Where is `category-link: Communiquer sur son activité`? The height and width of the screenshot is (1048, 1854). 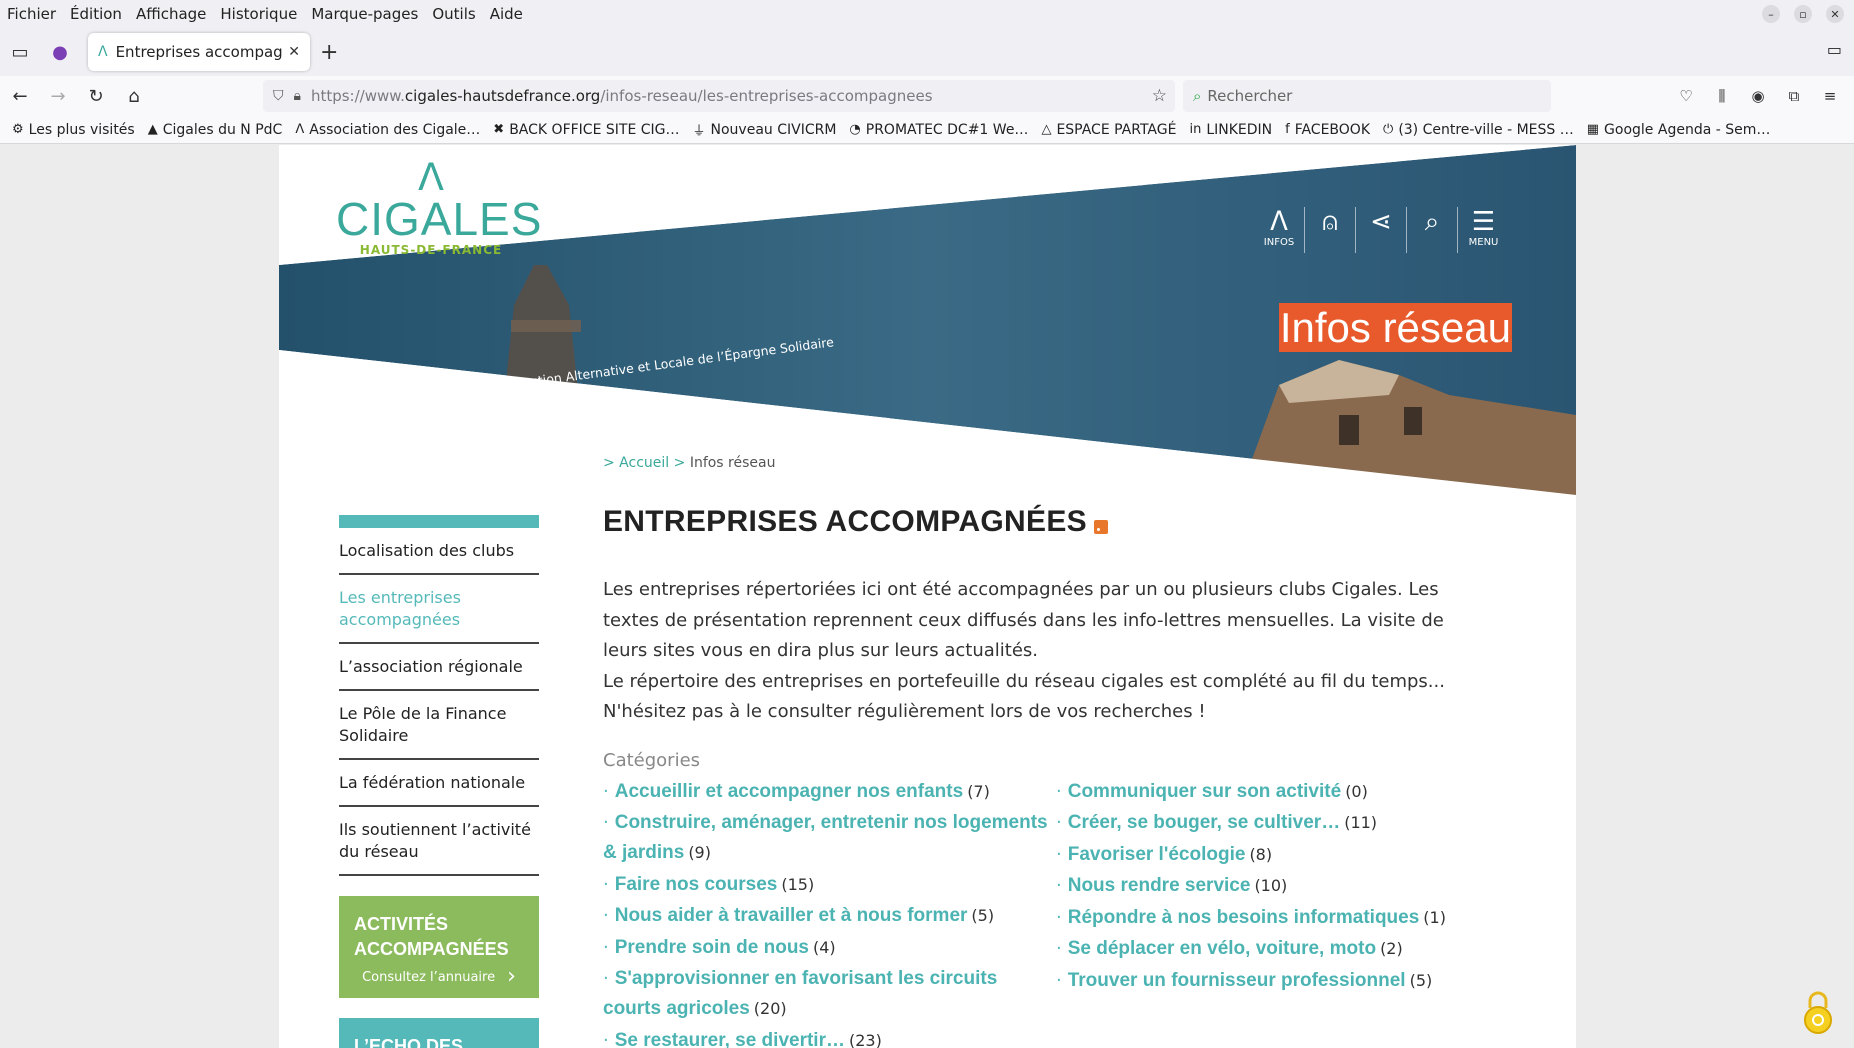 category-link: Communiquer sur son activité is located at coordinates (1204, 791).